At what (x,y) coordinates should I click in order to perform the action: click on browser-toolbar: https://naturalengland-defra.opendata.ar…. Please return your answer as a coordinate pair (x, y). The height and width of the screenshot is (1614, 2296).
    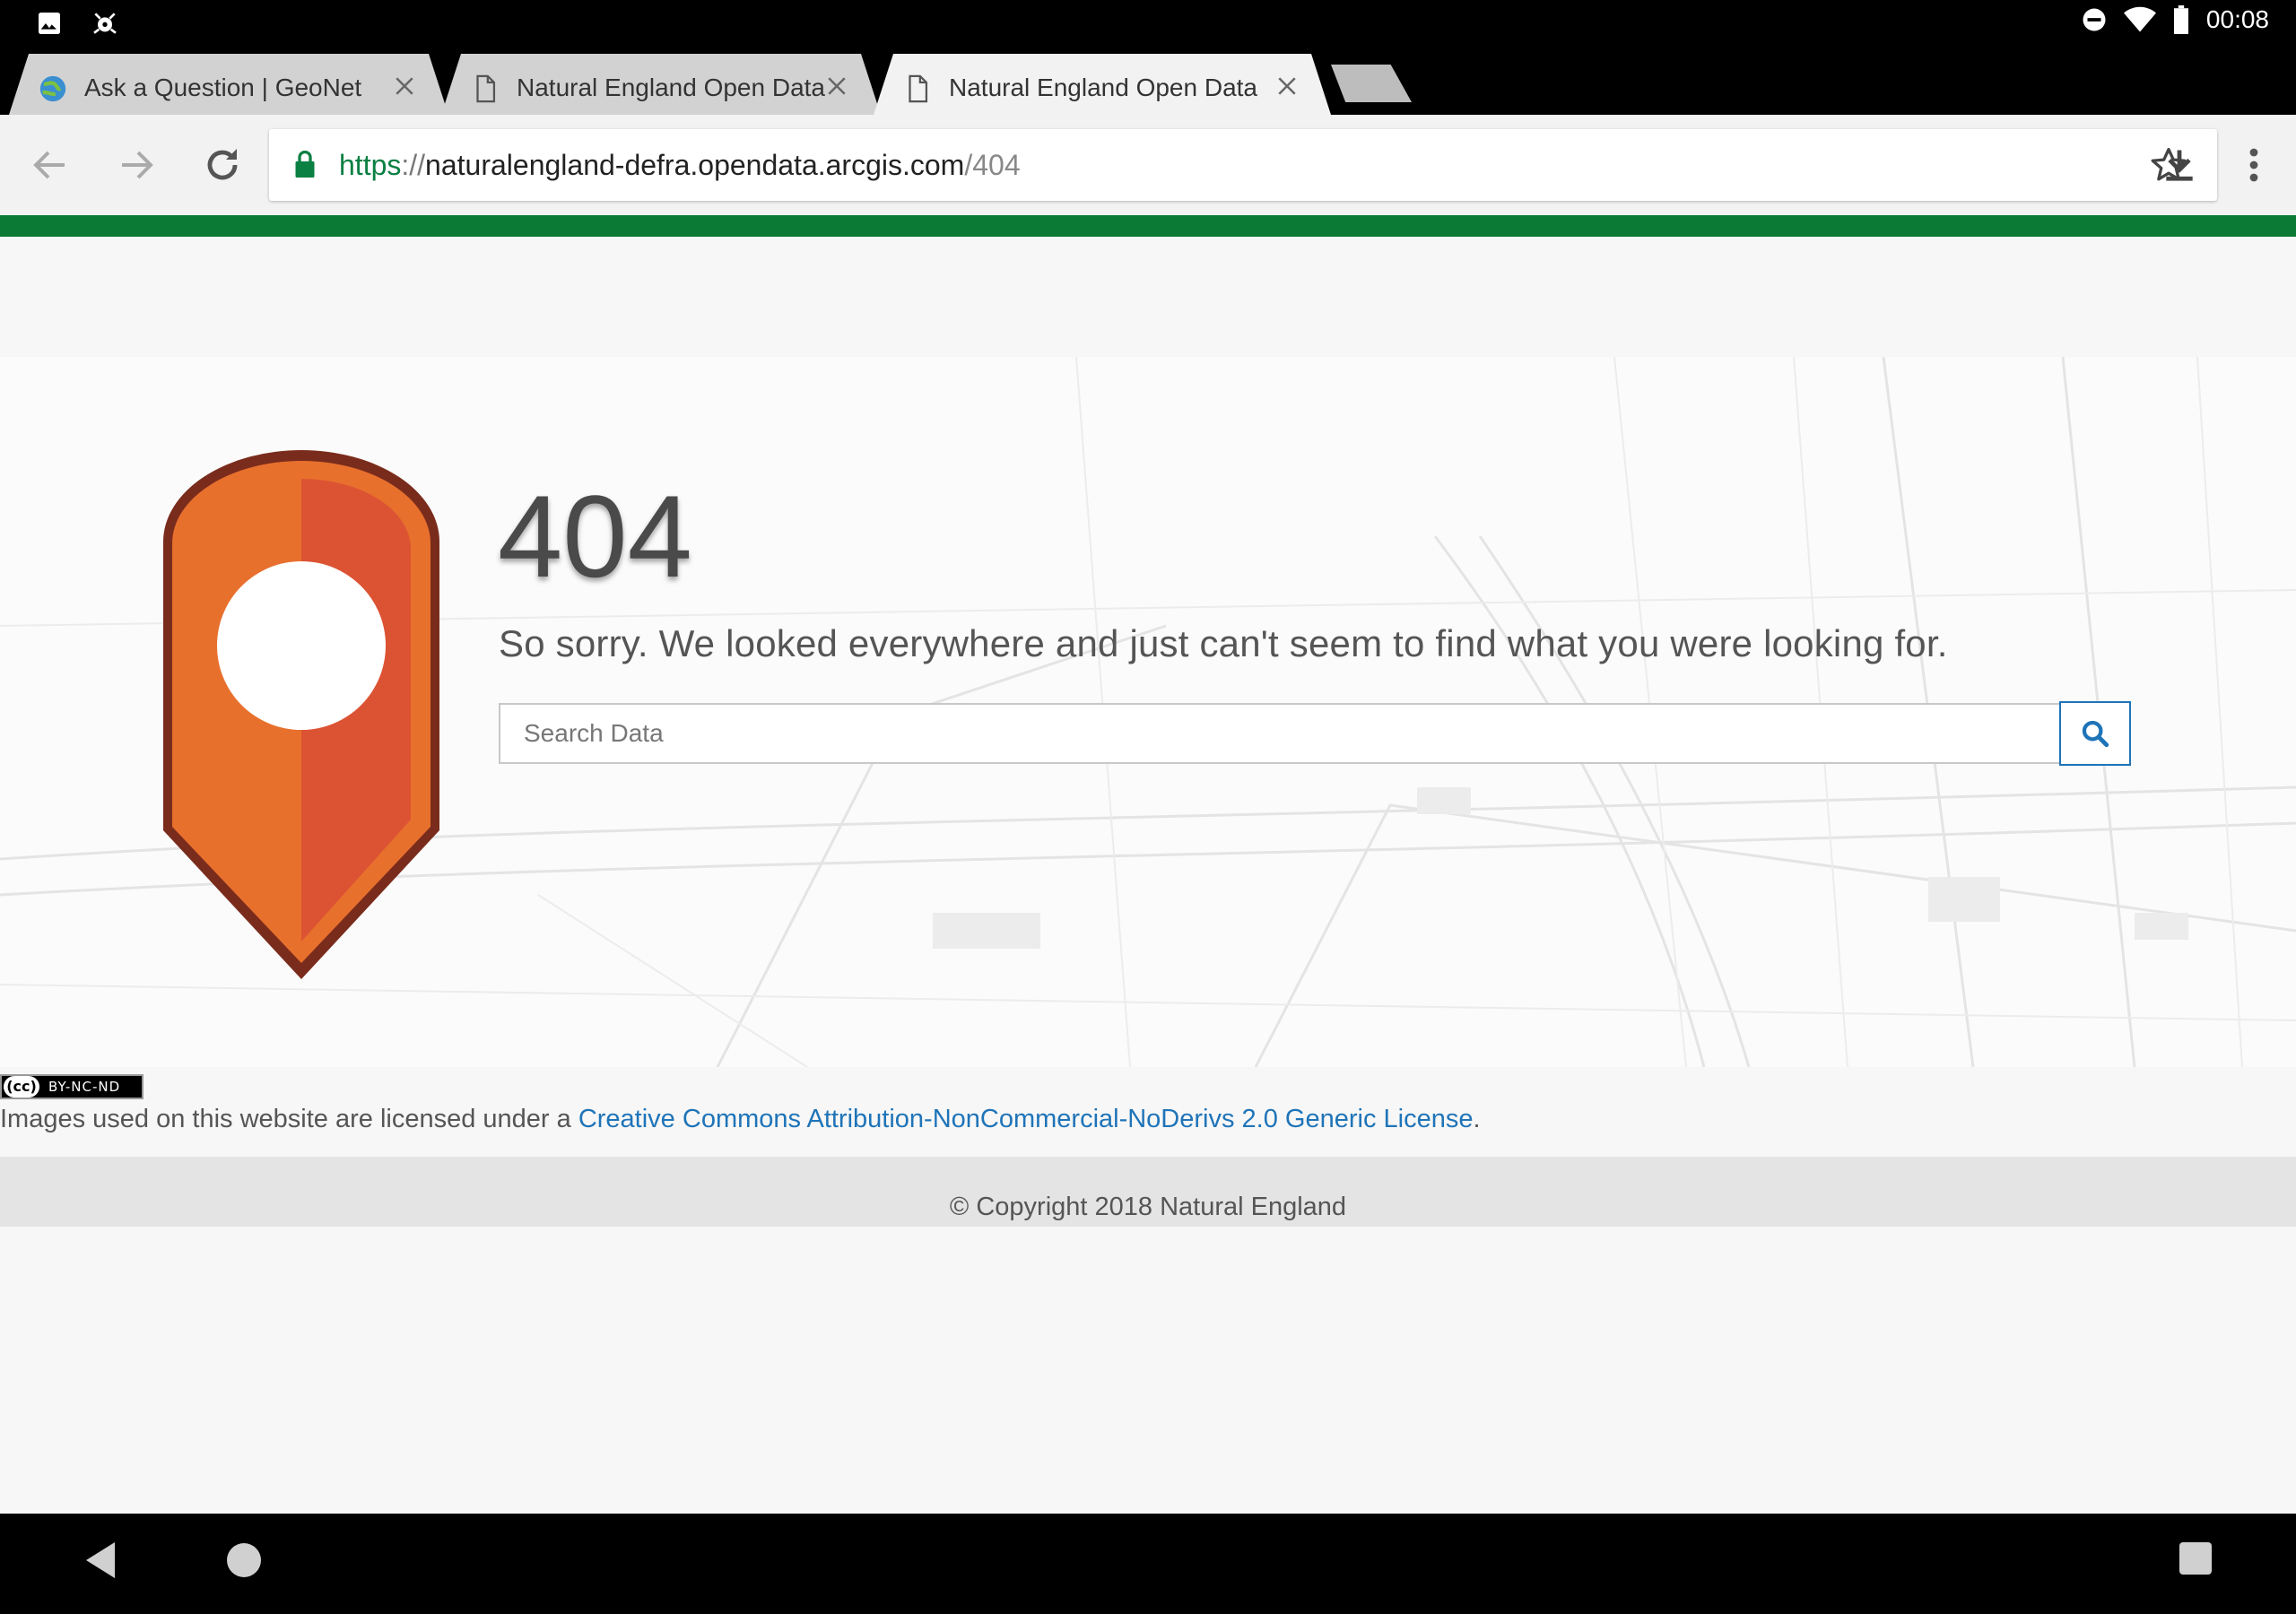
    Looking at the image, I should click on (1148, 165).